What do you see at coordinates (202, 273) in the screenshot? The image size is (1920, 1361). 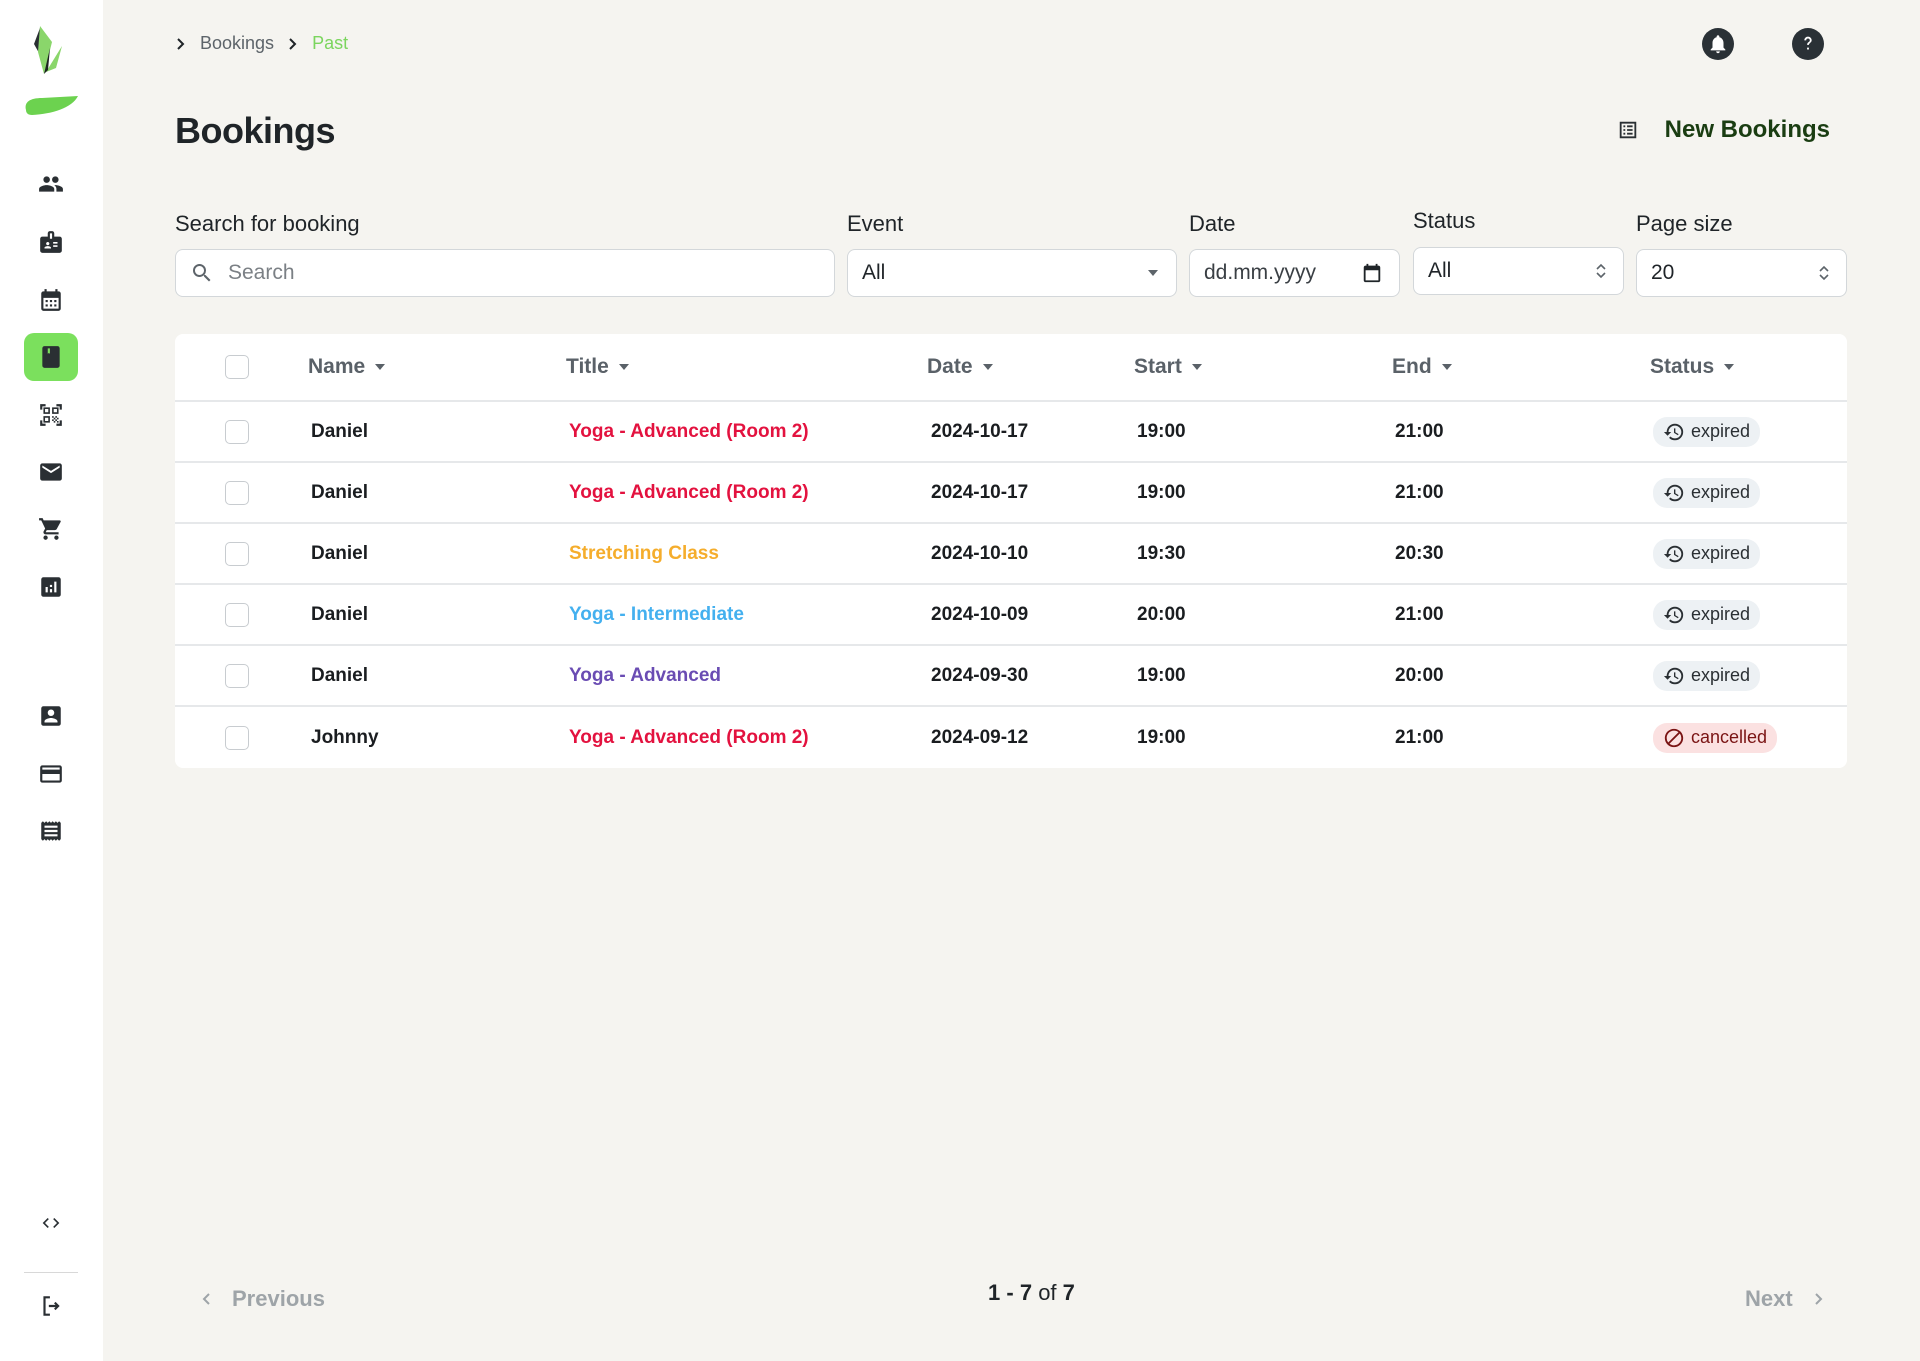 I see `search-icon` at bounding box center [202, 273].